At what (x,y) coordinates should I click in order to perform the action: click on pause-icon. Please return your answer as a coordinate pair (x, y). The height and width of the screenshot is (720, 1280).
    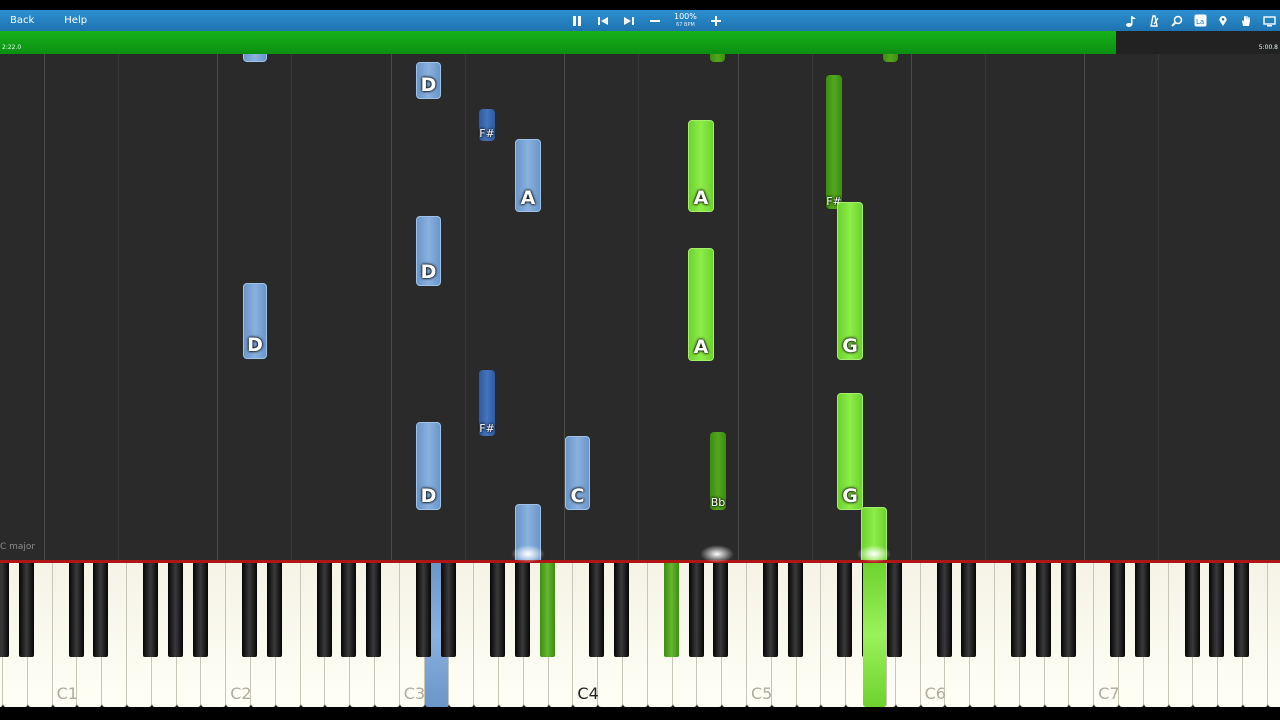
    Looking at the image, I should click on (577, 21).